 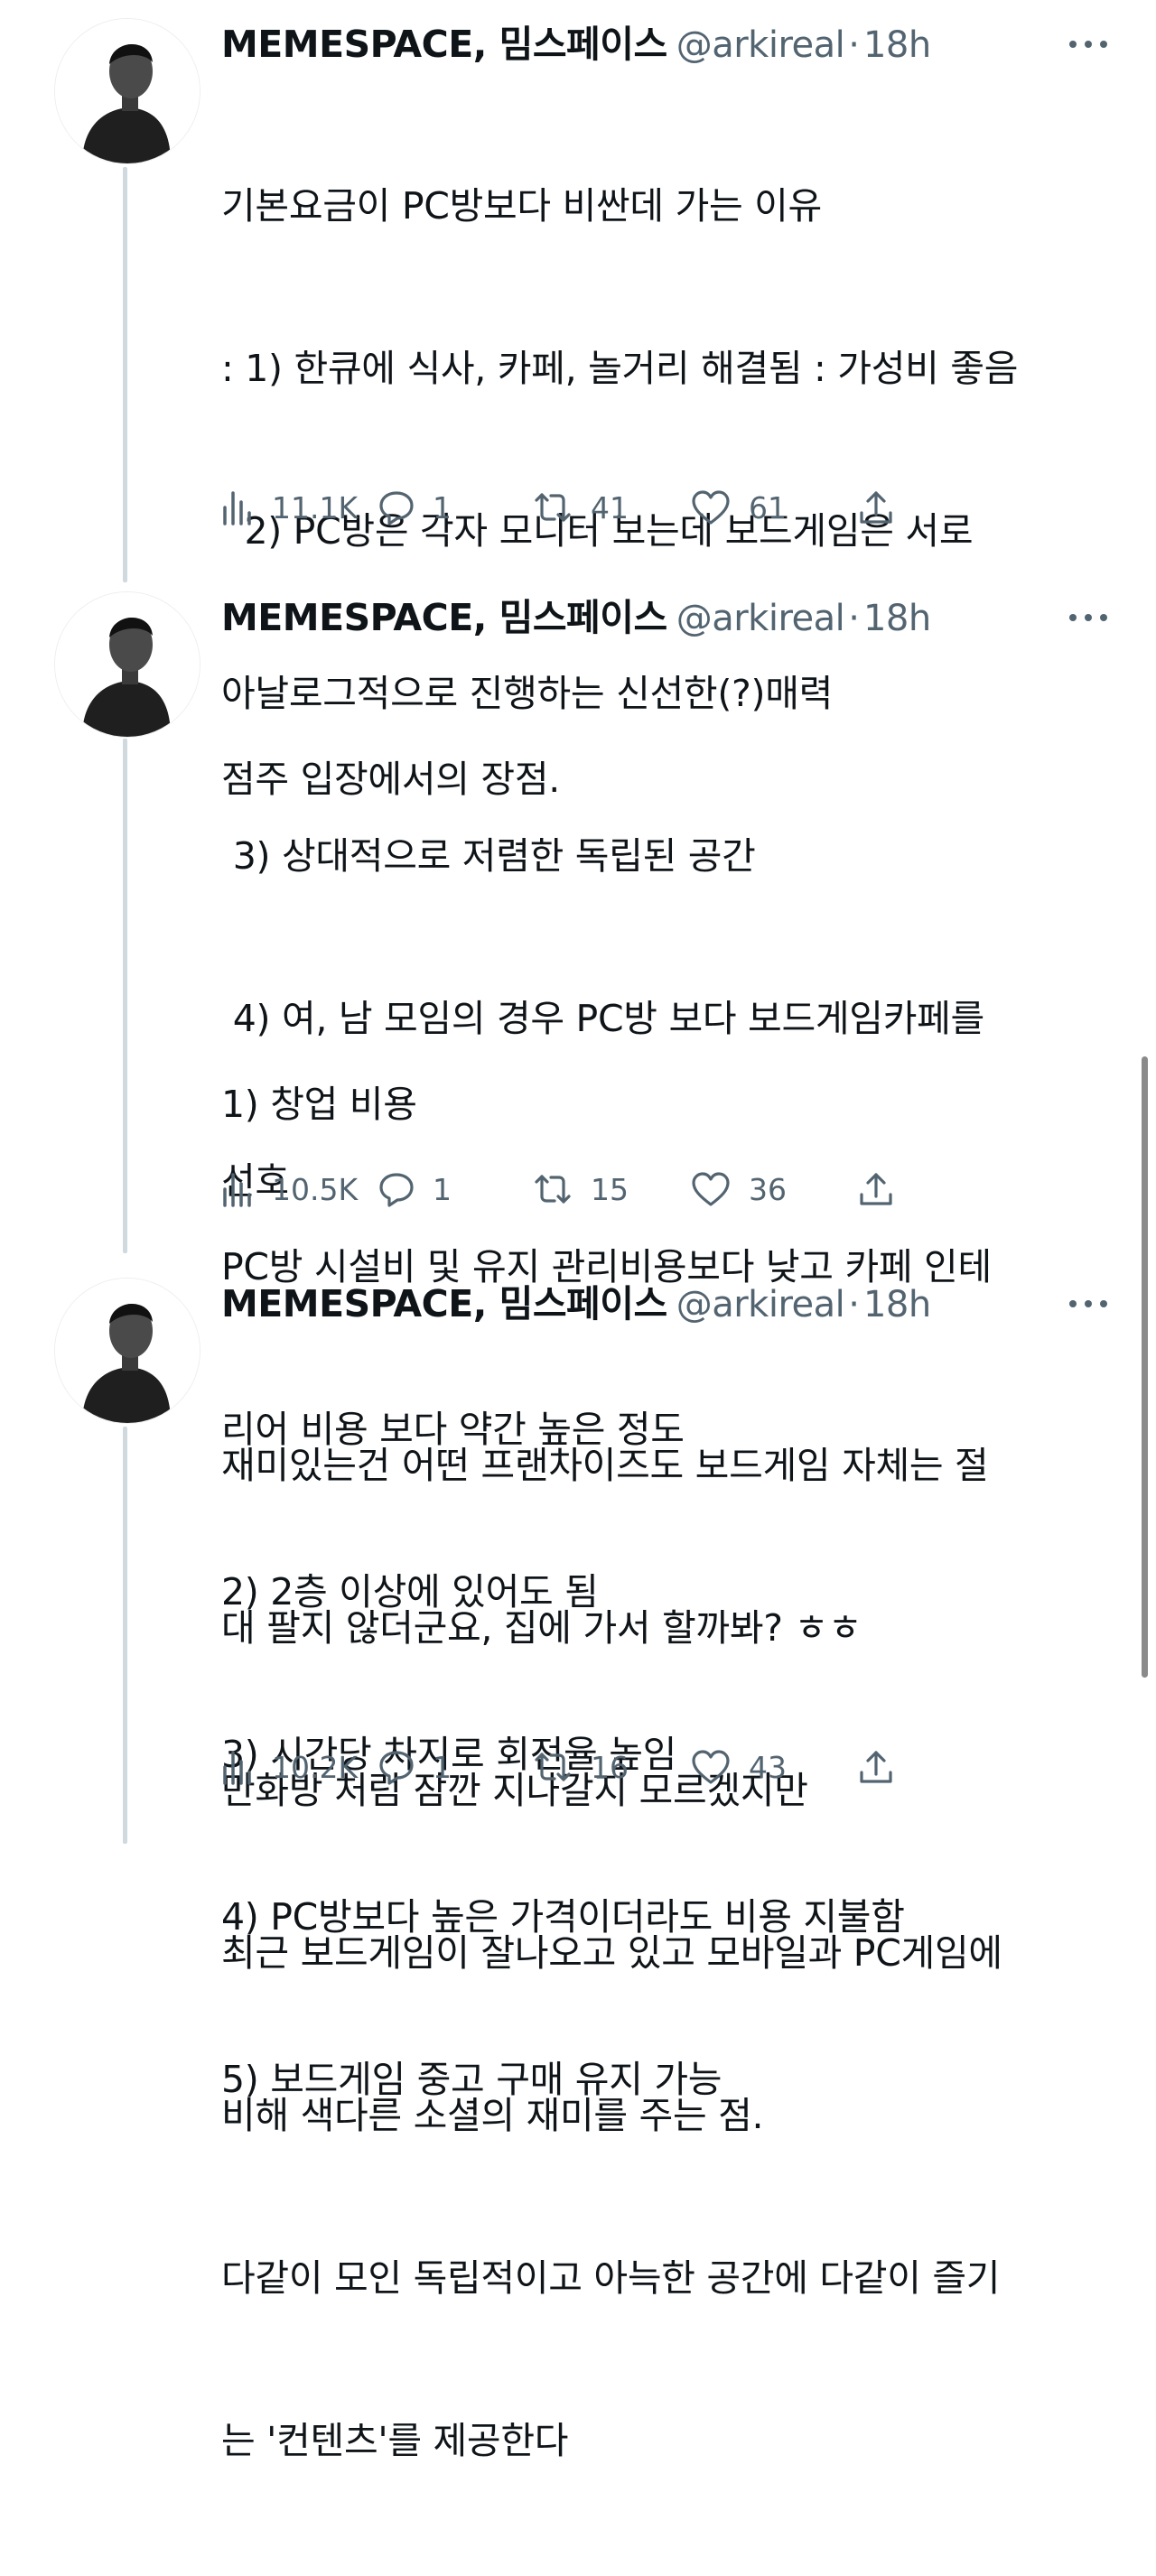 I want to click on tweet-line: 점주 입장에서의 장점., so click(x=390, y=779).